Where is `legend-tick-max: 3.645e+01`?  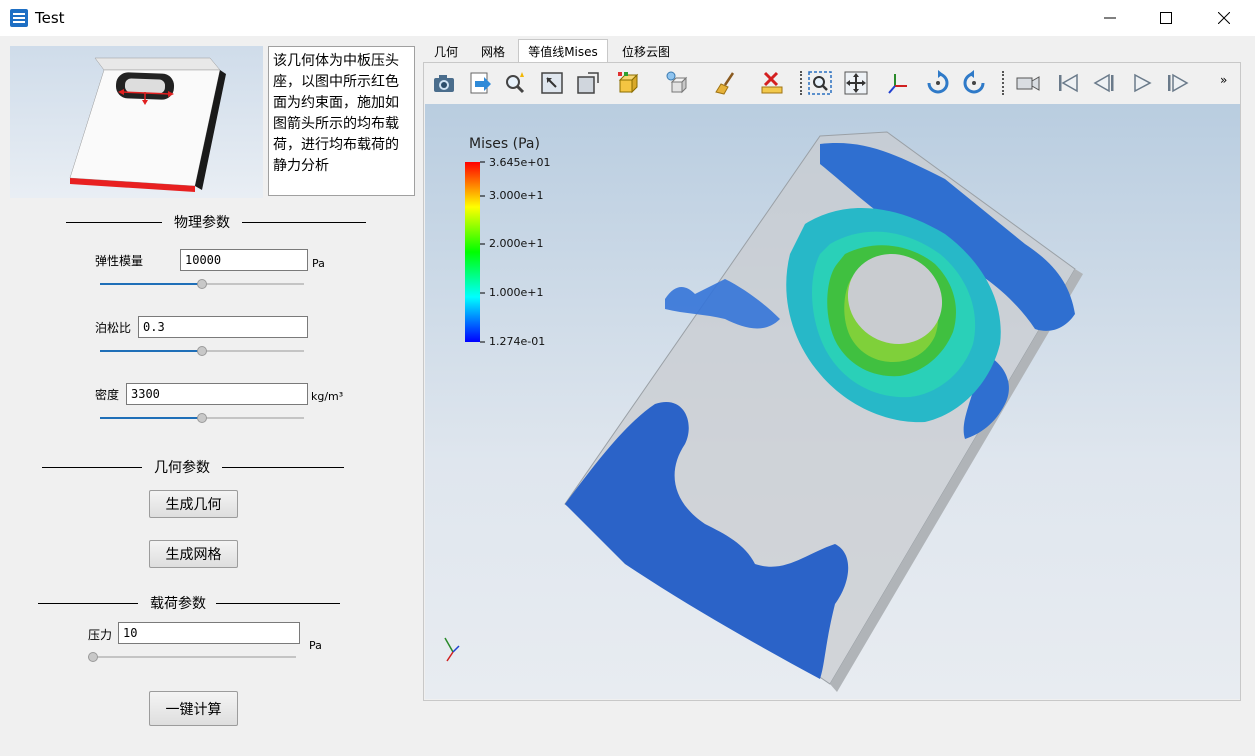 legend-tick-max: 3.645e+01 is located at coordinates (520, 162).